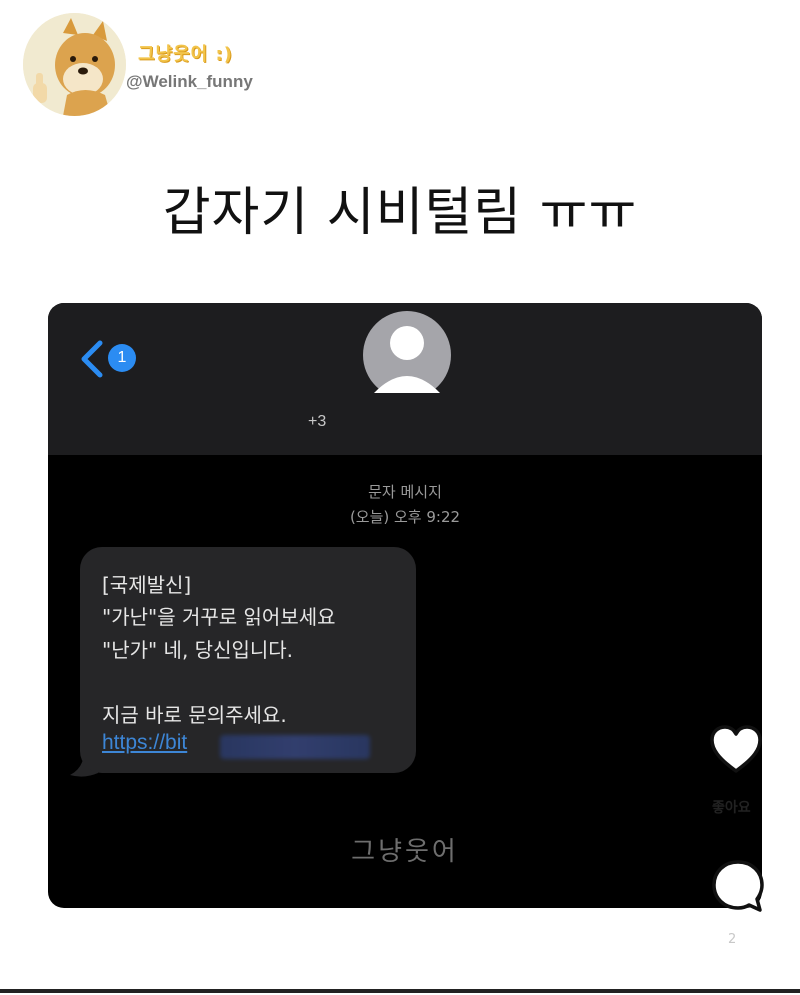  What do you see at coordinates (736, 750) in the screenshot?
I see `heart-icon` at bounding box center [736, 750].